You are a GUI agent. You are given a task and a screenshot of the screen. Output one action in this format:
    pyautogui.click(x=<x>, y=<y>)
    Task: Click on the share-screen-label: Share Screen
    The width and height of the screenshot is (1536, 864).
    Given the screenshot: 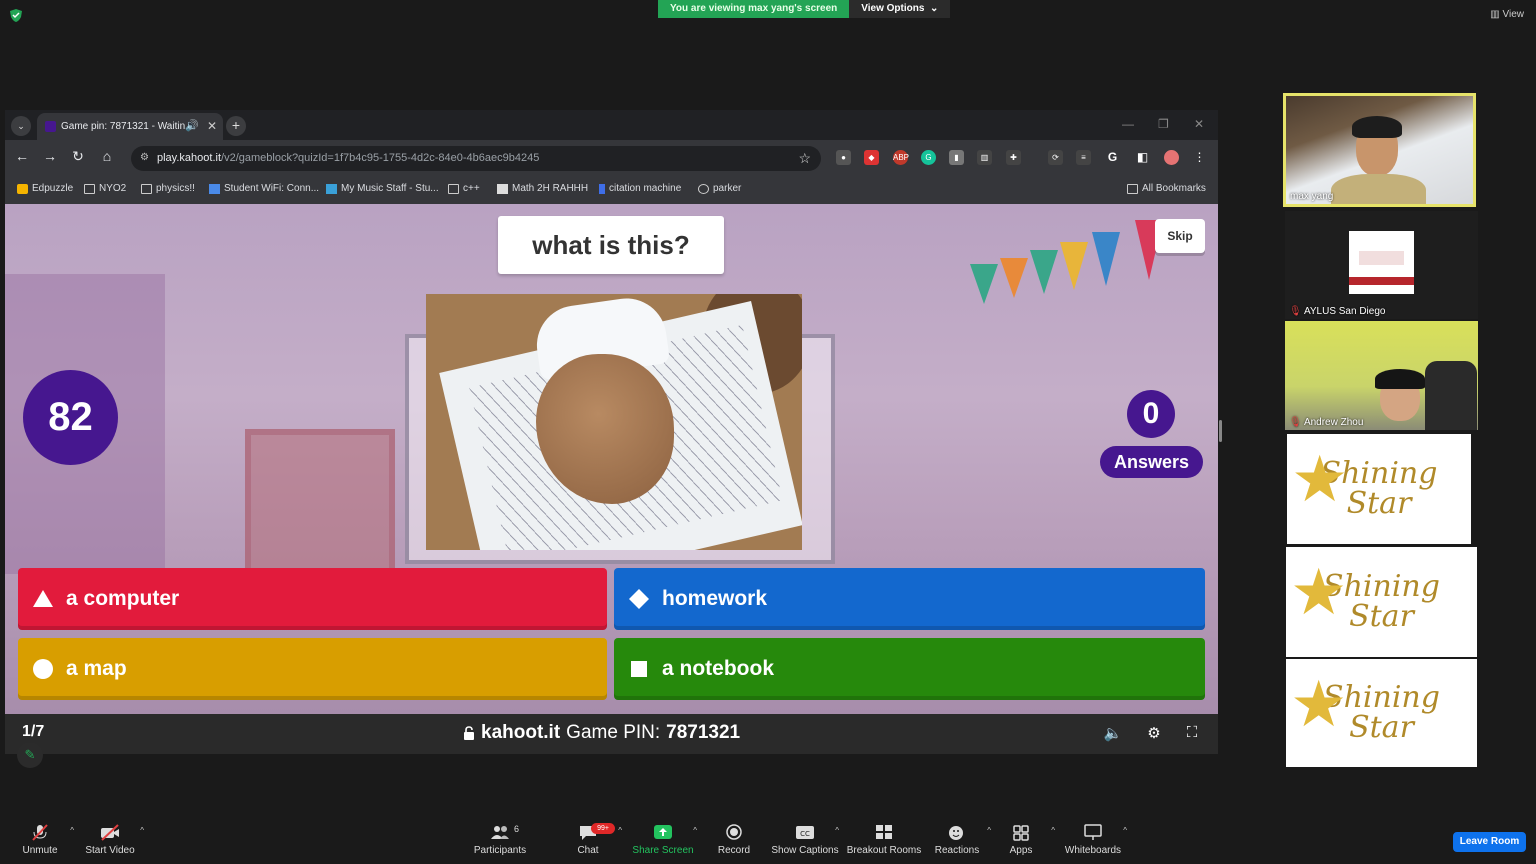 What is the action you would take?
    pyautogui.click(x=663, y=850)
    